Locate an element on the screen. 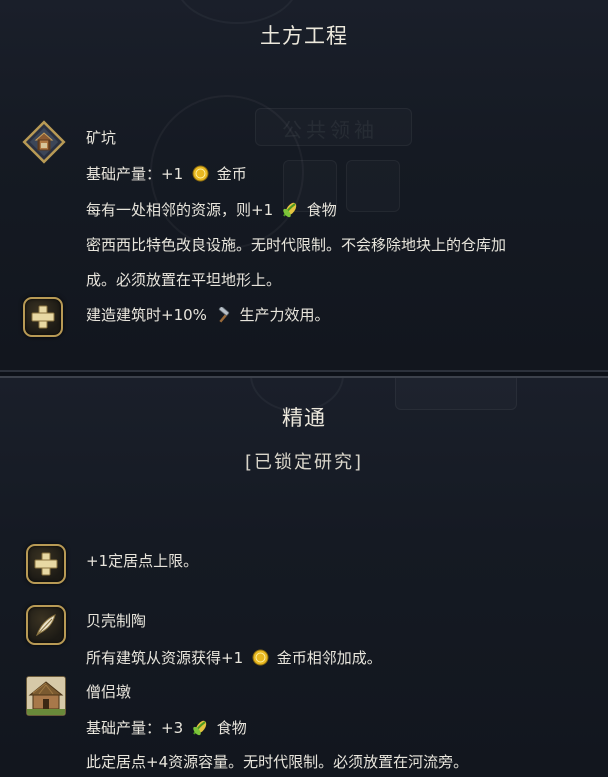 This screenshot has width=608, height=777. panel-title: 精通 is located at coordinates (304, 418).